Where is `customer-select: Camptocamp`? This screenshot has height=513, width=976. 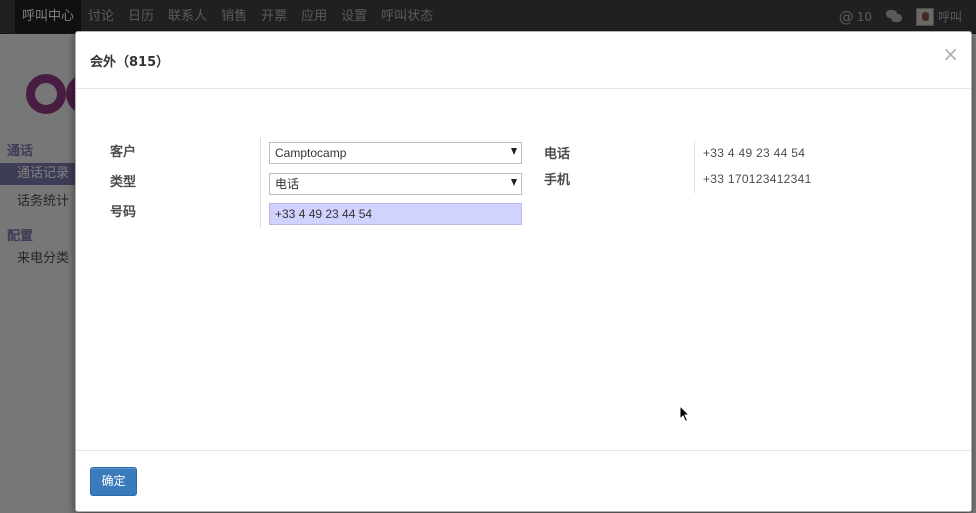 customer-select: Camptocamp is located at coordinates (395, 153).